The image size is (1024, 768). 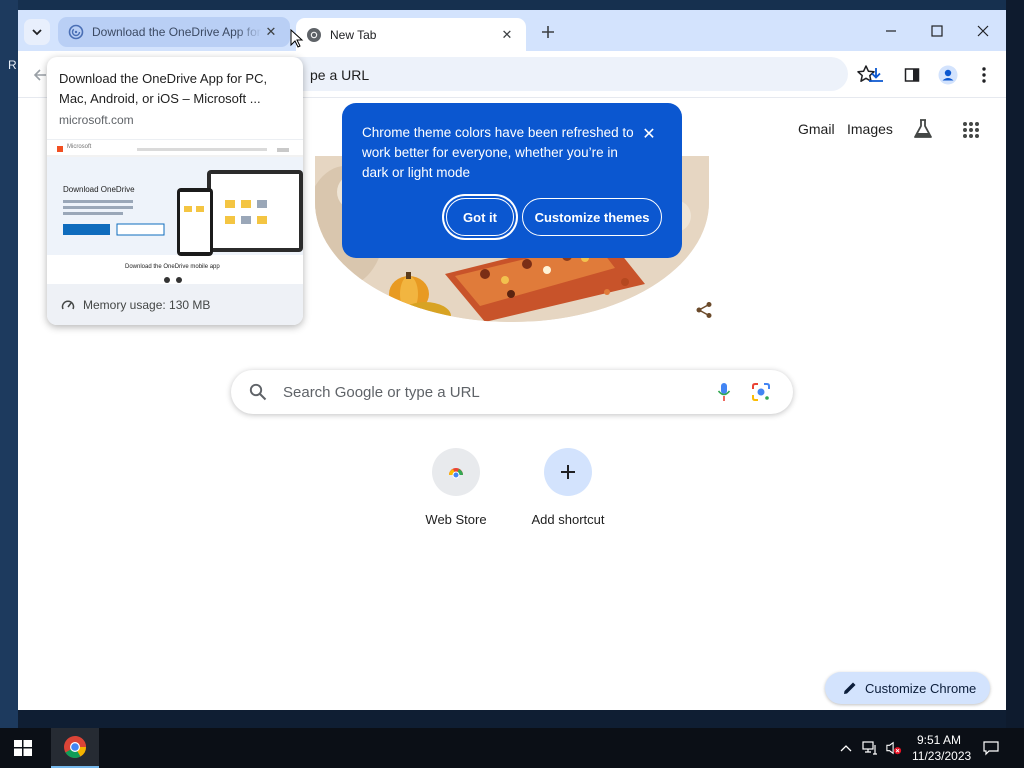 I want to click on notification-icon, so click(x=991, y=748).